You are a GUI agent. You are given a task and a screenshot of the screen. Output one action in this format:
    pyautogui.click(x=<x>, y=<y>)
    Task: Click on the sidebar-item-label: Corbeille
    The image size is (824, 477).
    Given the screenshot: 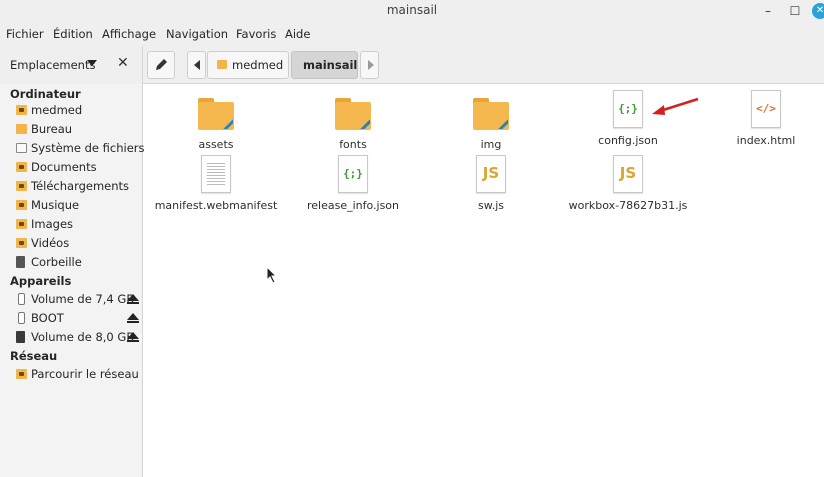 What is the action you would take?
    pyautogui.click(x=56, y=262)
    